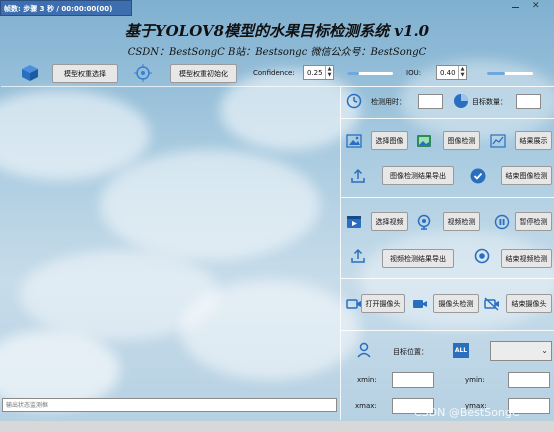  Describe the element at coordinates (203, 73) in the screenshot. I see `model-init-button: 模型权重初始化` at that location.